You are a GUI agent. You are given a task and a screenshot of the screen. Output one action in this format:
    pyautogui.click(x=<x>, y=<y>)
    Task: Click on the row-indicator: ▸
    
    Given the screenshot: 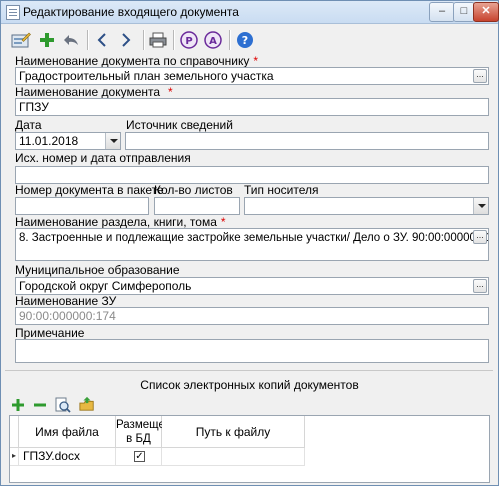 What is the action you would take?
    pyautogui.click(x=14, y=457)
    